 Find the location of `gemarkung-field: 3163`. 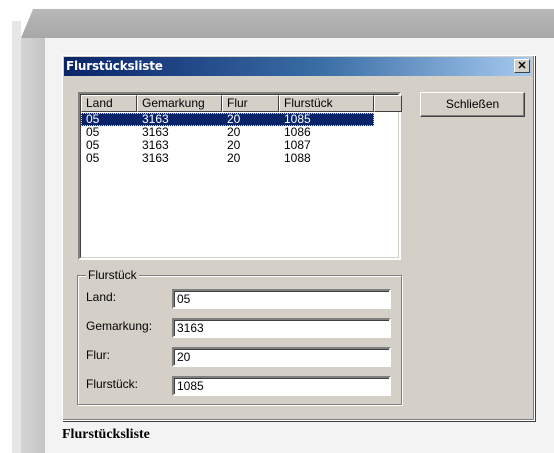

gemarkung-field: 3163 is located at coordinates (281, 328).